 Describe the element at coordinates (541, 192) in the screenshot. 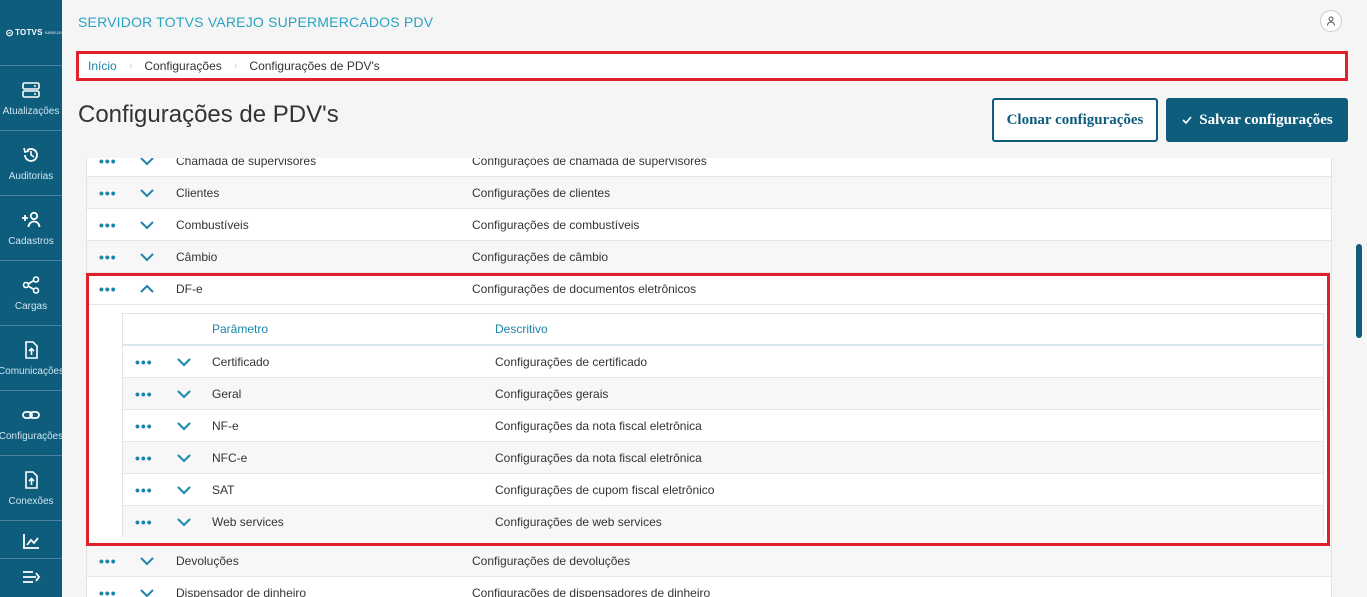

I see `row-description: Configurações de clientes` at that location.